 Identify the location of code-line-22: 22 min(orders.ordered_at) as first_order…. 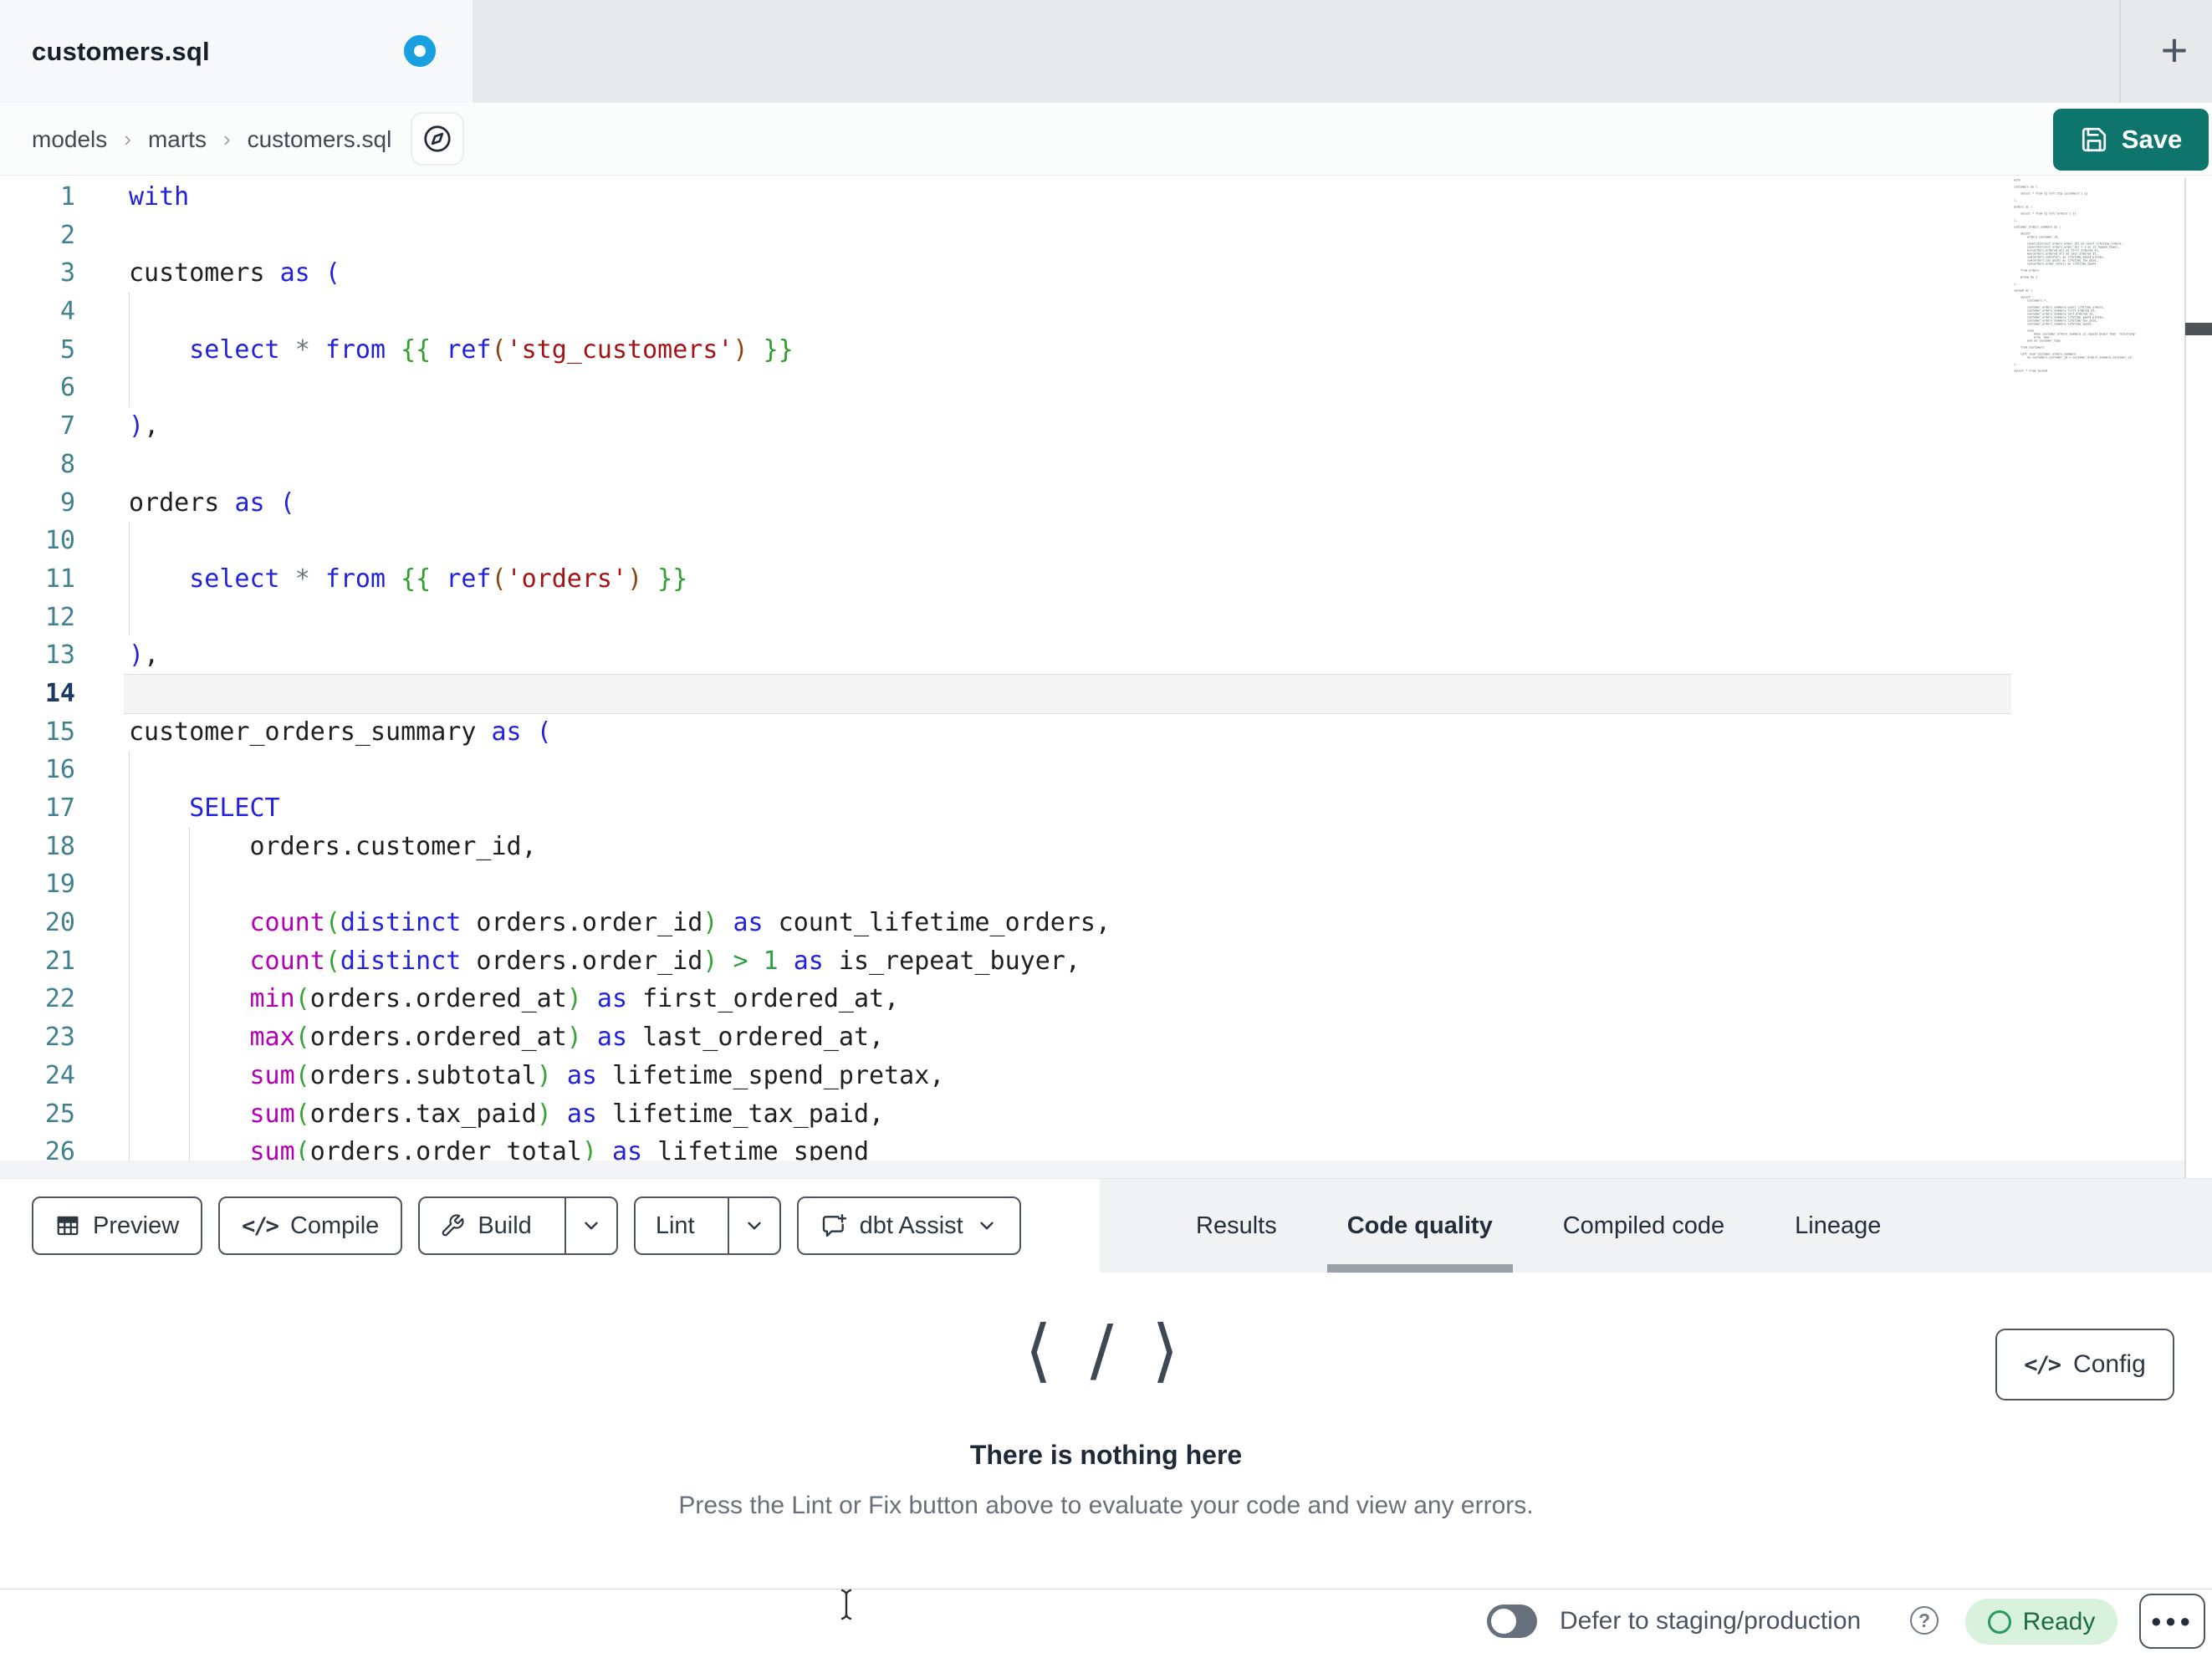
(1106, 999).